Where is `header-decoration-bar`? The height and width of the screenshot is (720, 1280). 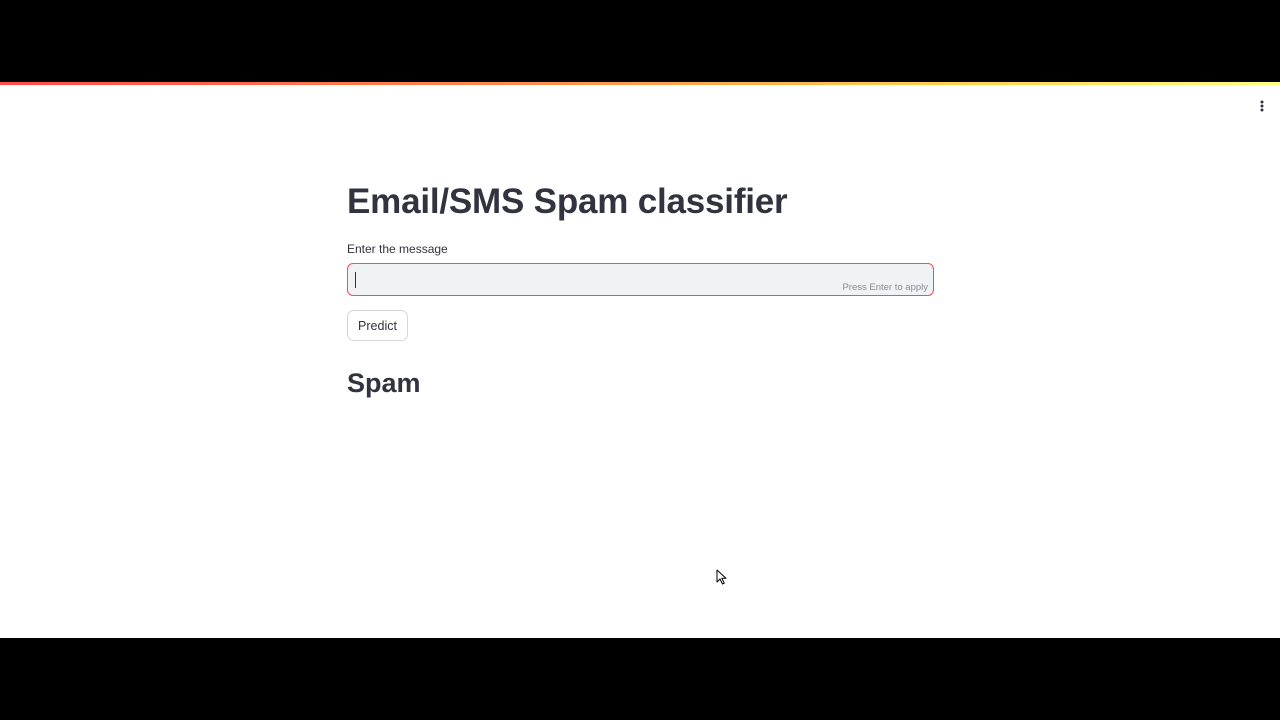
header-decoration-bar is located at coordinates (640, 83).